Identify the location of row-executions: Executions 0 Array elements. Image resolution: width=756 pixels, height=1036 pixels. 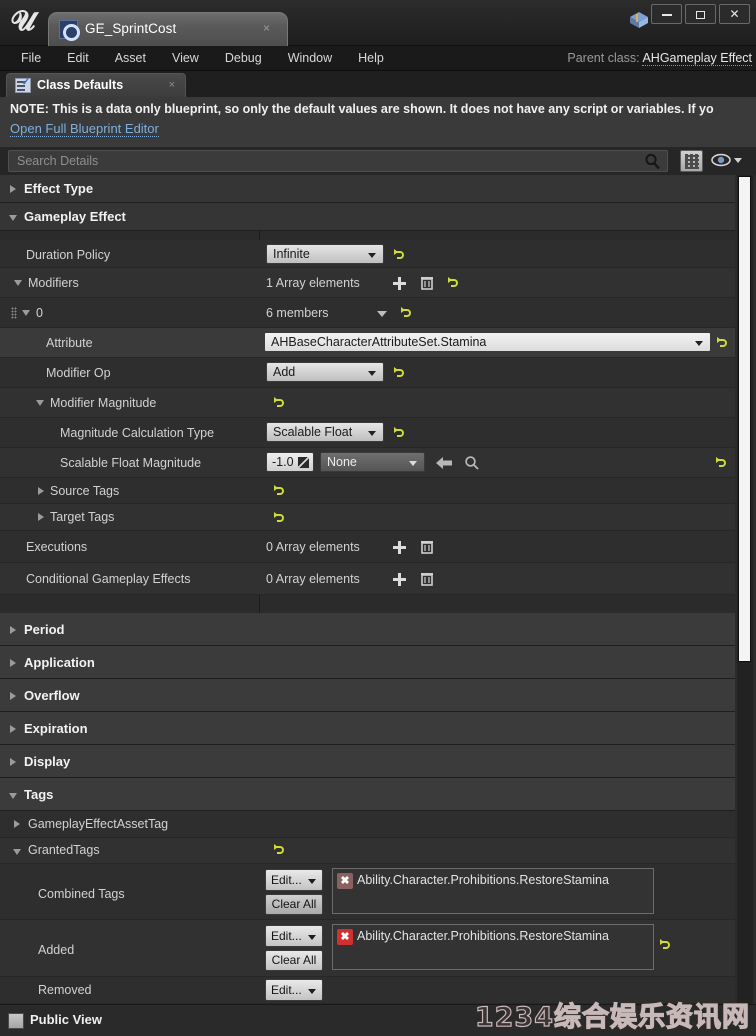
(367, 547).